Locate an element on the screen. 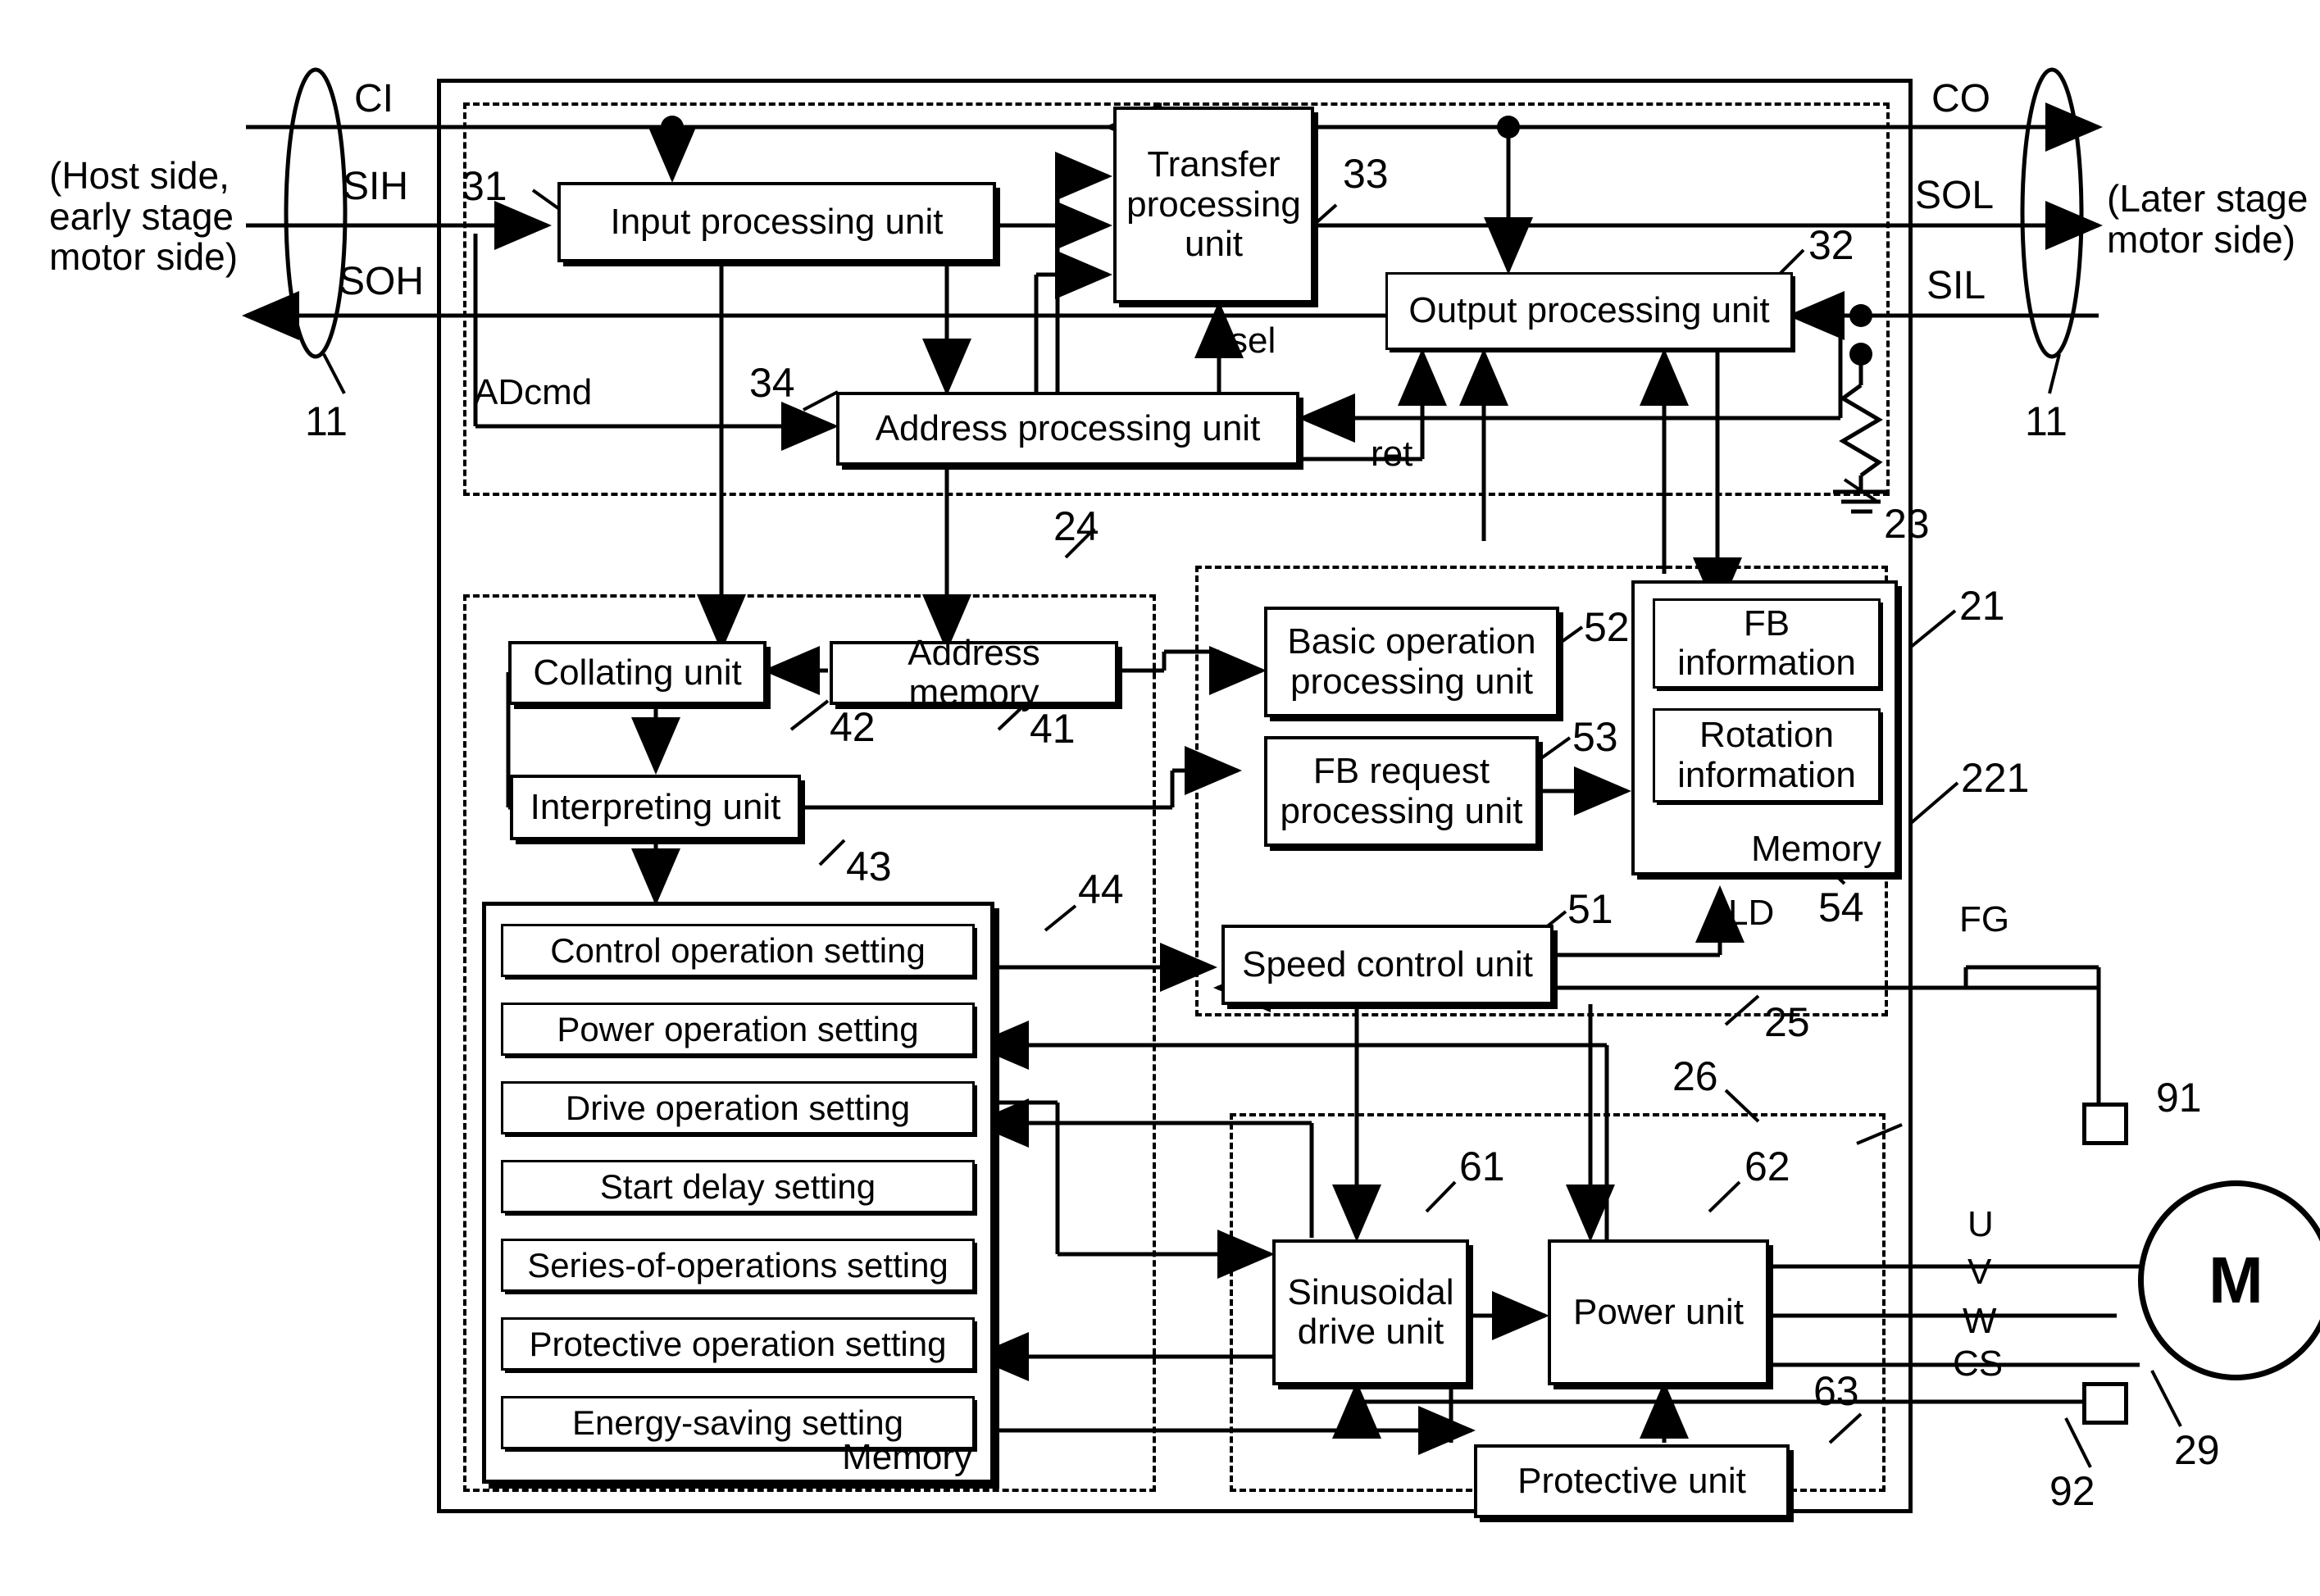 This screenshot has height=1596, width=2320. setting-label: Series-of-operations setting is located at coordinates (738, 1265).